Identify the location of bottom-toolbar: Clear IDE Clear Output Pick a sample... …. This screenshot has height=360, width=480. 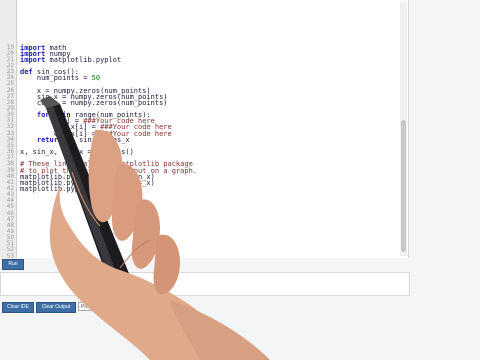
(240, 307).